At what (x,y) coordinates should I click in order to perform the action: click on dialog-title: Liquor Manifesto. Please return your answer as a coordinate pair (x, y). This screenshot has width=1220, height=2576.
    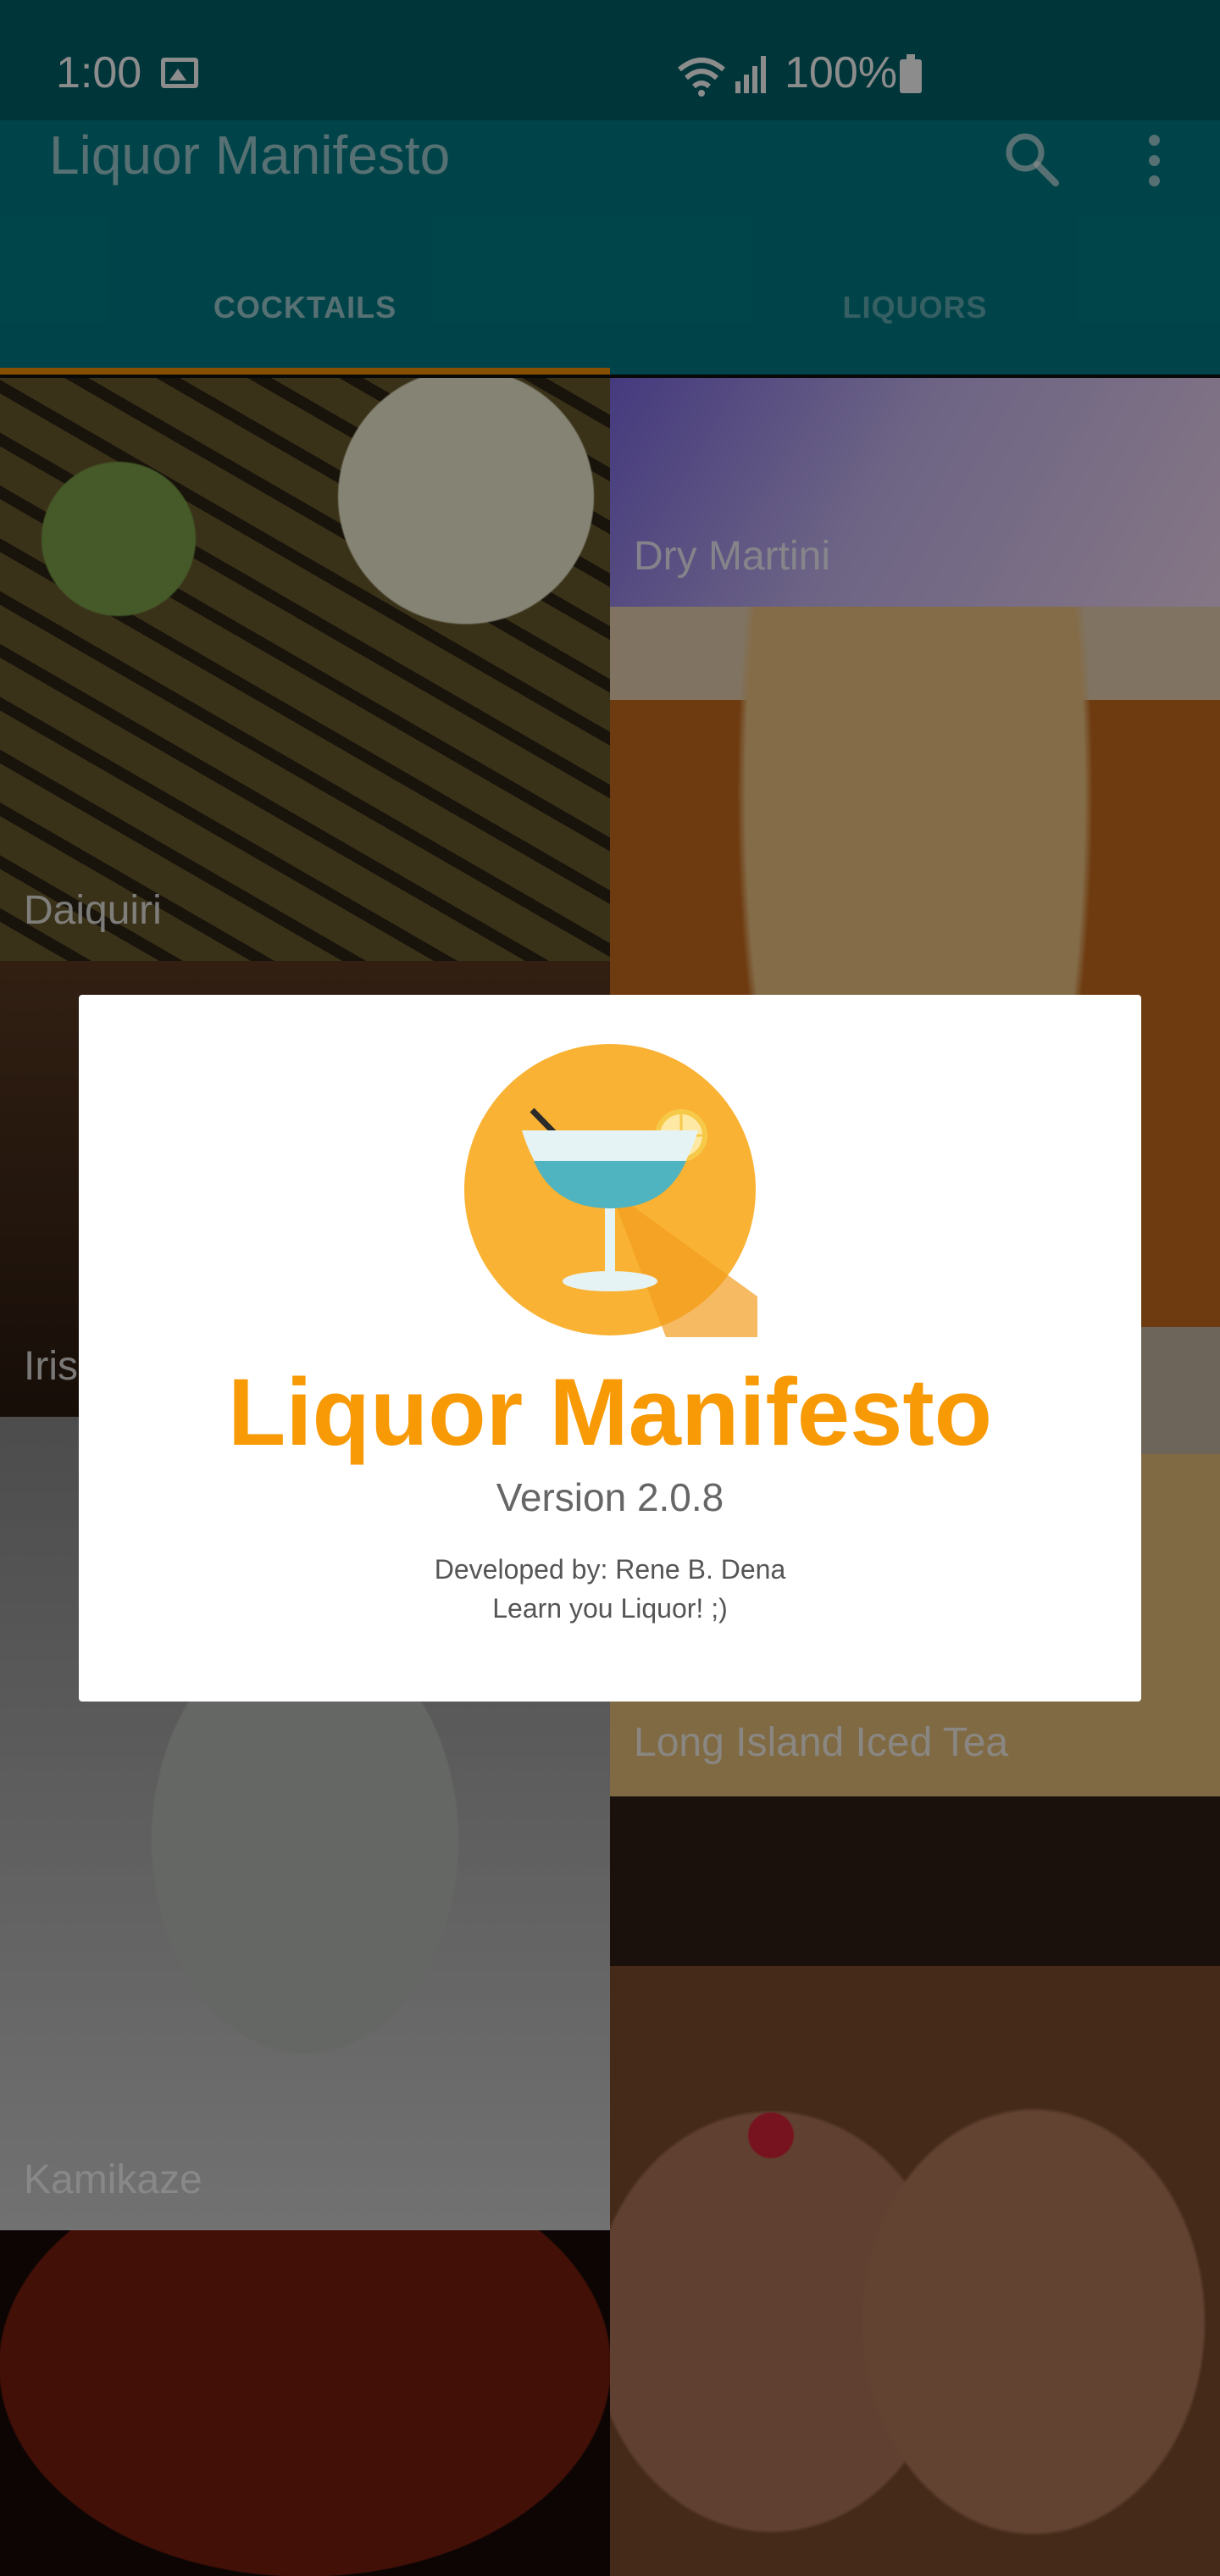
    Looking at the image, I should click on (610, 1412).